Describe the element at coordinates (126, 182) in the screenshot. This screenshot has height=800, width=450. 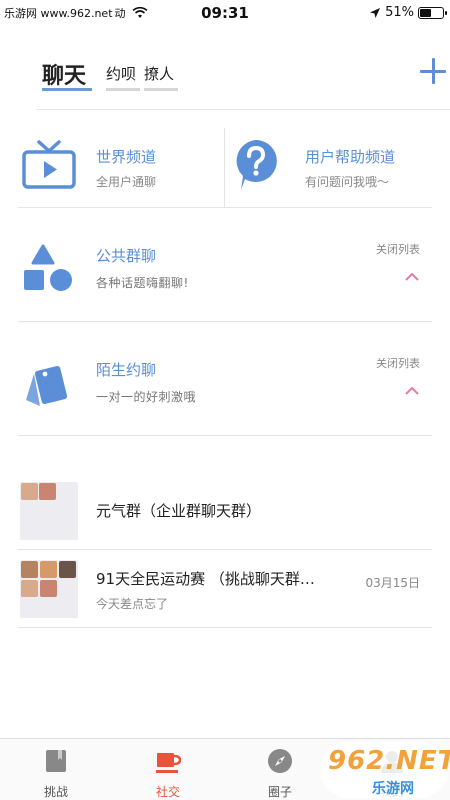
I see `world-channel-subtitle: 全用户通聊` at that location.